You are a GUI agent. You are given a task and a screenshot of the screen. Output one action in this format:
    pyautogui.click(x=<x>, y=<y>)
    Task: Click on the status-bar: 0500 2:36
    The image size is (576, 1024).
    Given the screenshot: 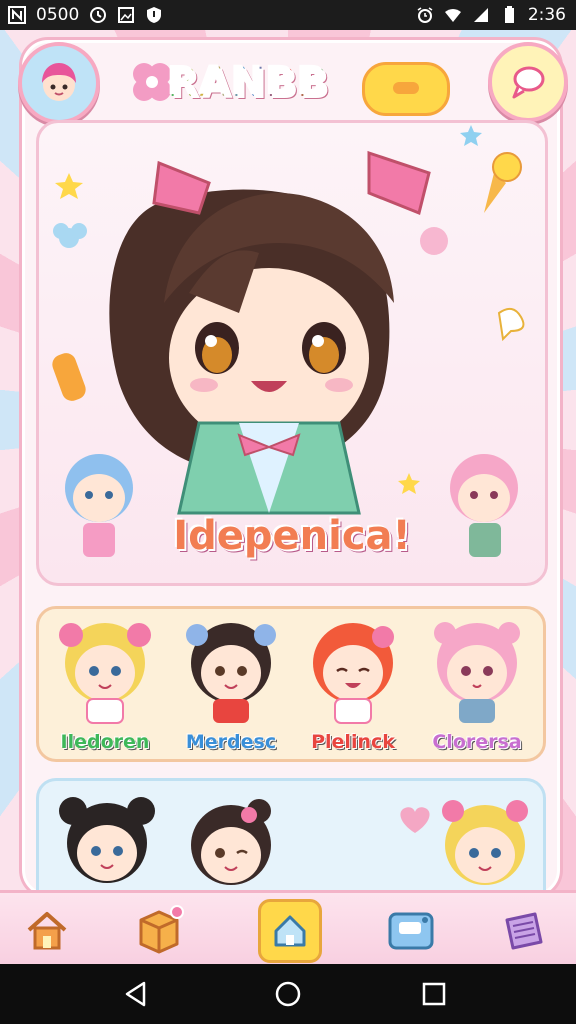 What is the action you would take?
    pyautogui.click(x=288, y=15)
    